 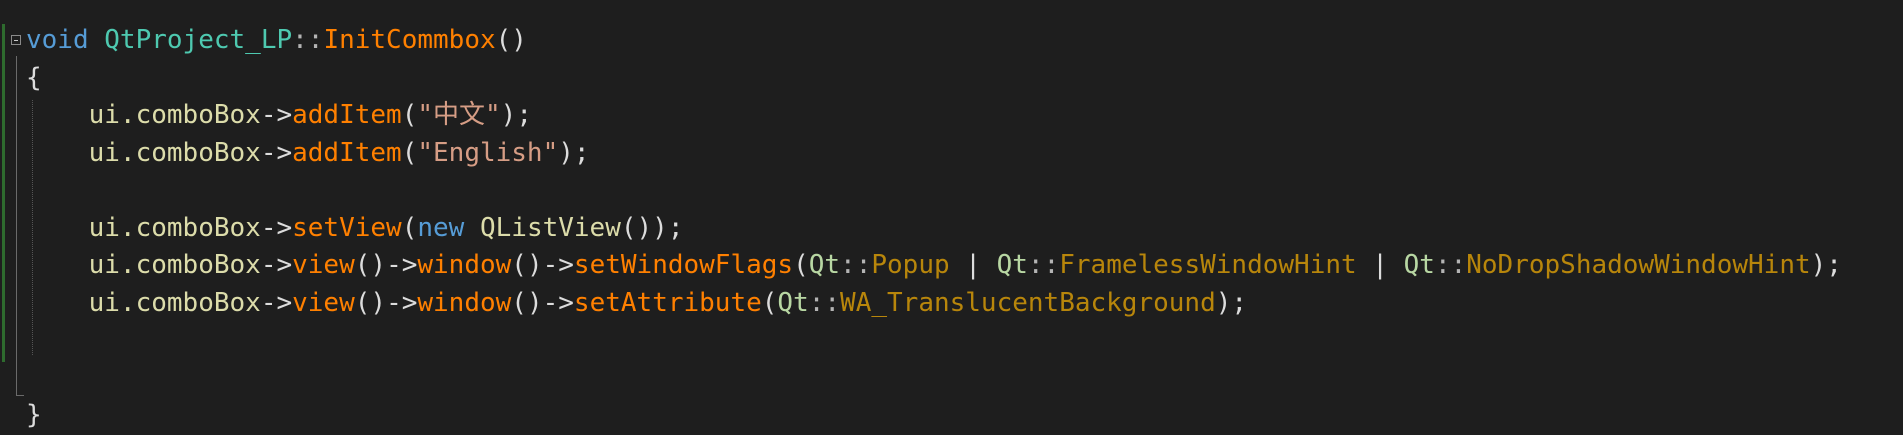 What do you see at coordinates (934, 41) in the screenshot?
I see `code-line: void QtProject_LP::InitCommbox()` at bounding box center [934, 41].